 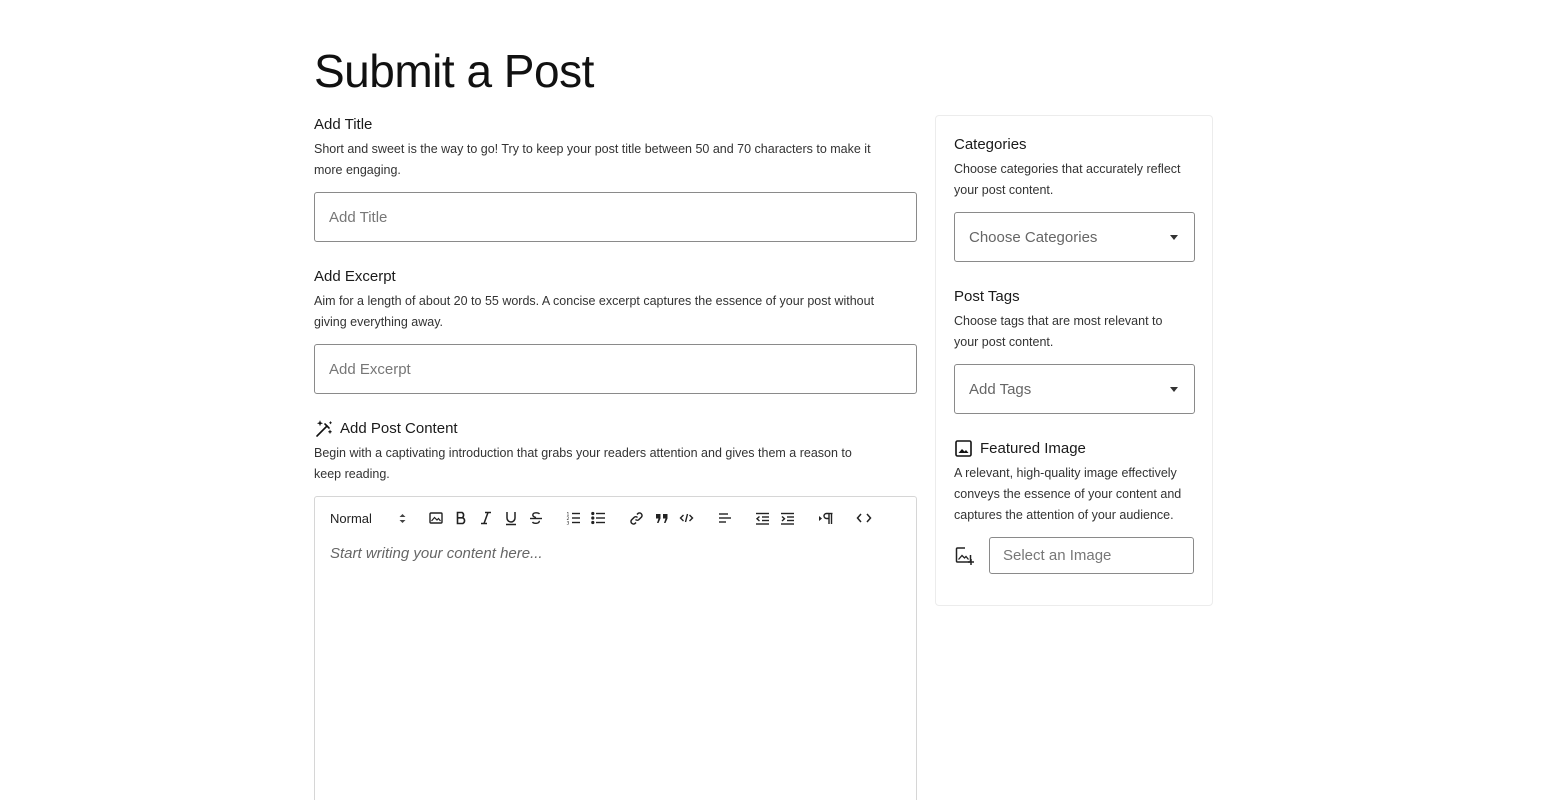 I want to click on excerpt-input, so click(x=615, y=369).